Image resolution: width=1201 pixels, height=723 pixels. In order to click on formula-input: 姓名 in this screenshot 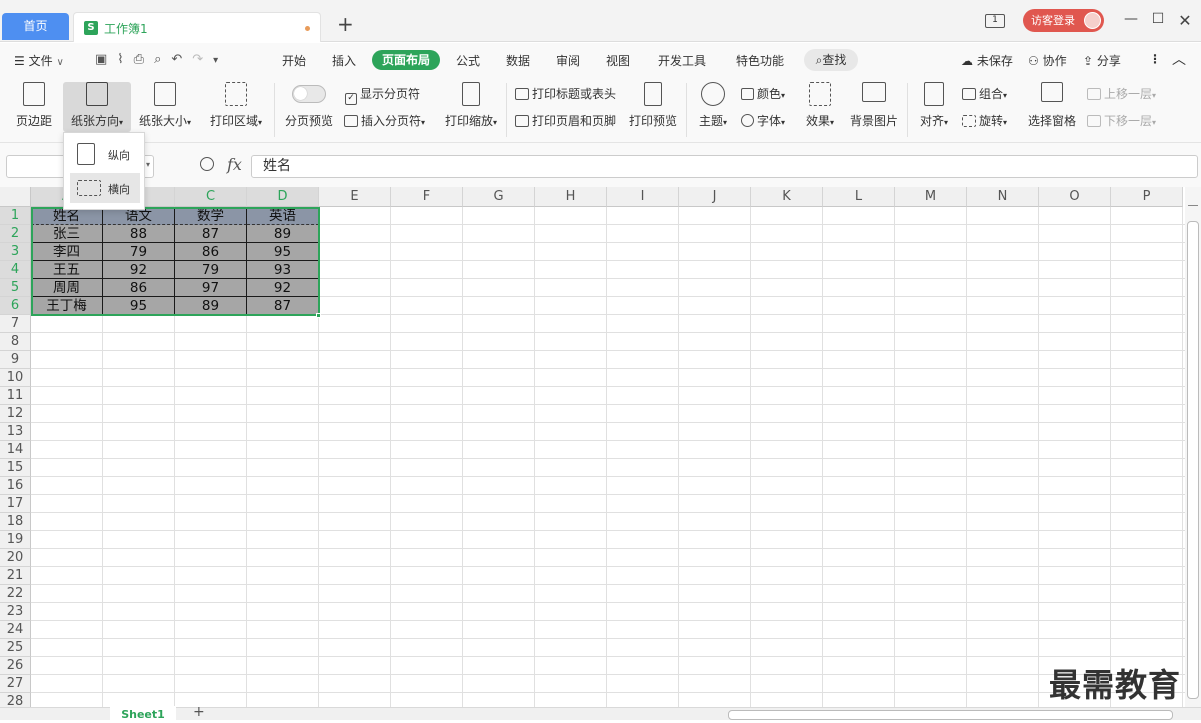, I will do `click(724, 166)`.